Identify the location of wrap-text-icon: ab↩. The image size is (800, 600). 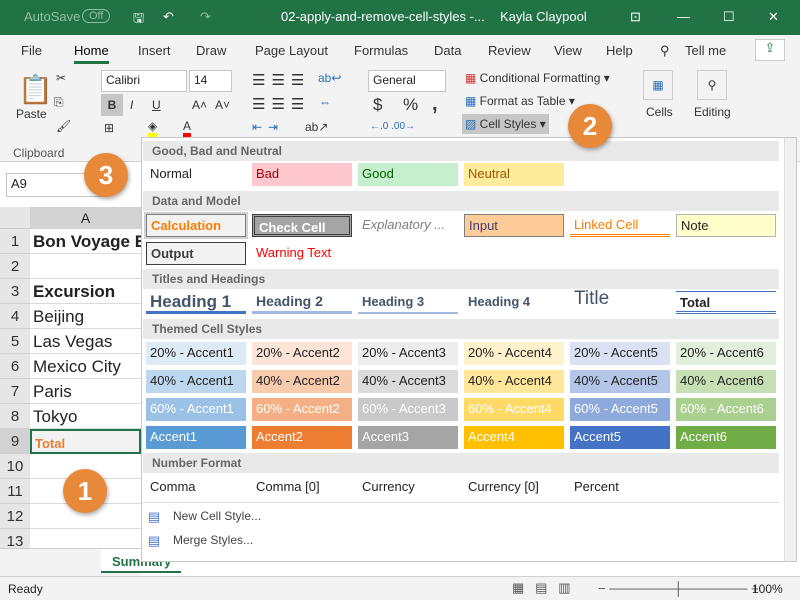
(329, 78).